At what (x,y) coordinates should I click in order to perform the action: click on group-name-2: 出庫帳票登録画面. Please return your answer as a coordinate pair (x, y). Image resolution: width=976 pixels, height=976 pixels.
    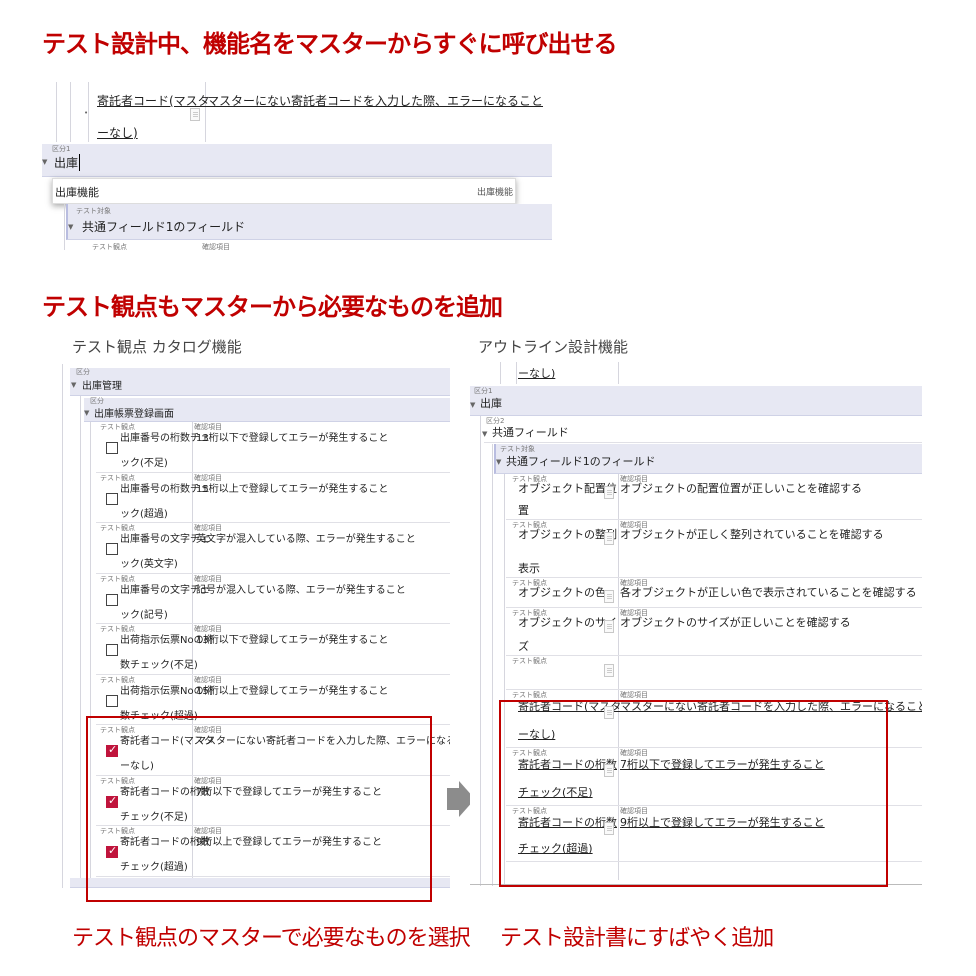
    Looking at the image, I should click on (134, 412).